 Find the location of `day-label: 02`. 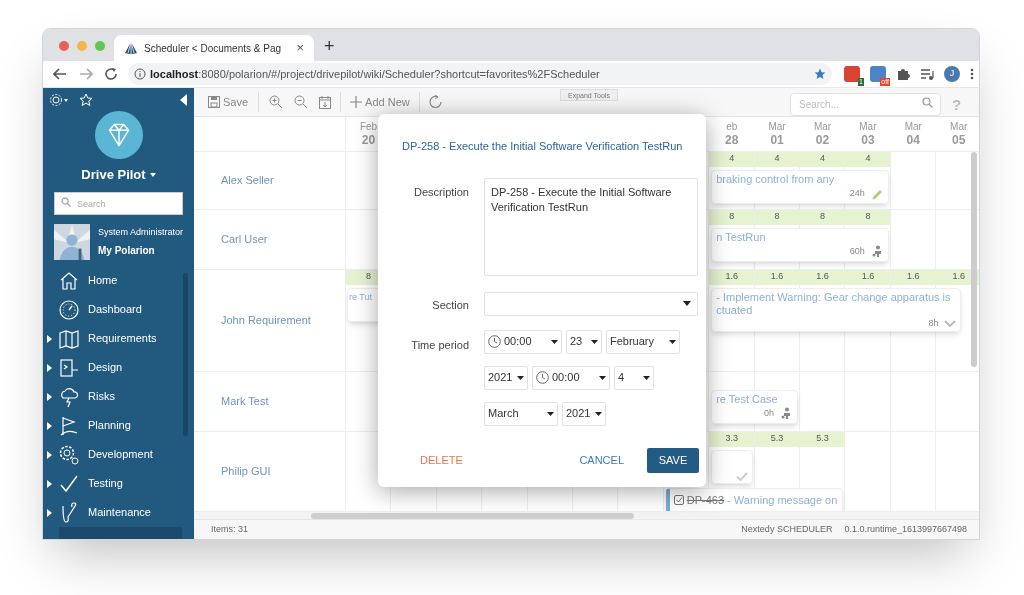

day-label: 02 is located at coordinates (822, 141).